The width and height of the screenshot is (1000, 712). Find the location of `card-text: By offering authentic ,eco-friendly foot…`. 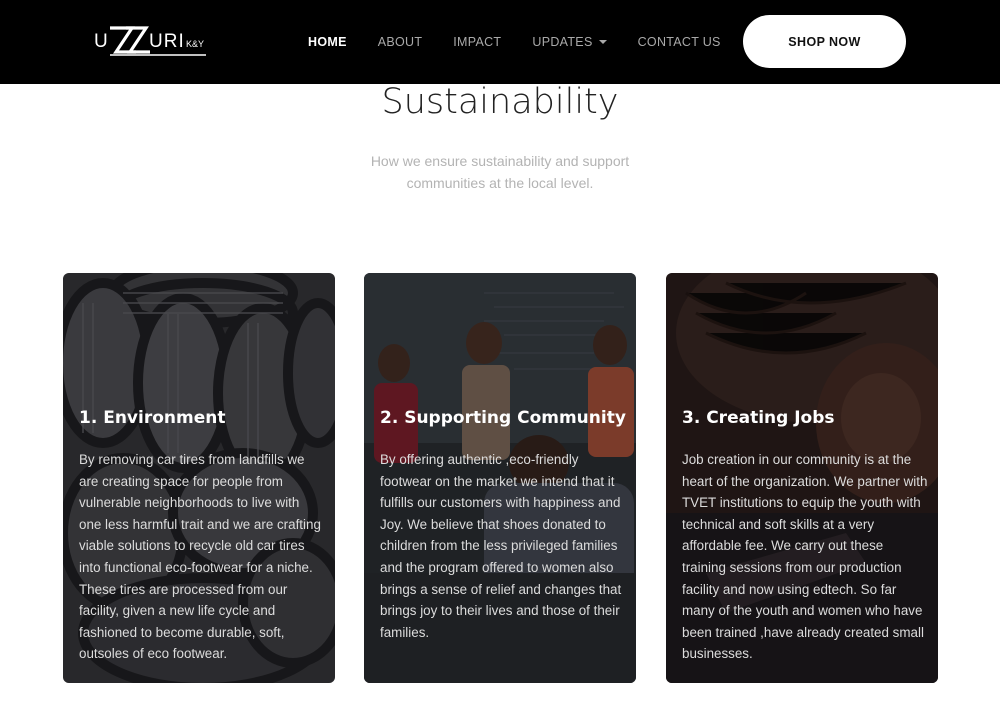

card-text: By offering authentic ,eco-friendly foot… is located at coordinates (501, 546).